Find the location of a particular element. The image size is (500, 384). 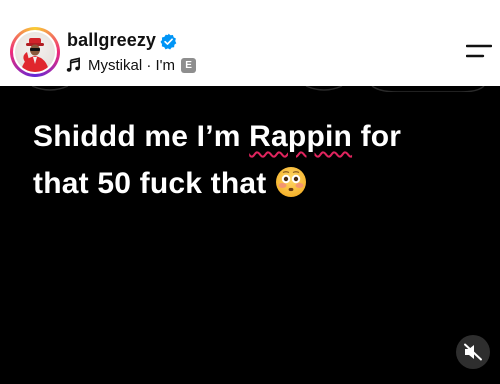

flushed-face-emoji is located at coordinates (291, 182).